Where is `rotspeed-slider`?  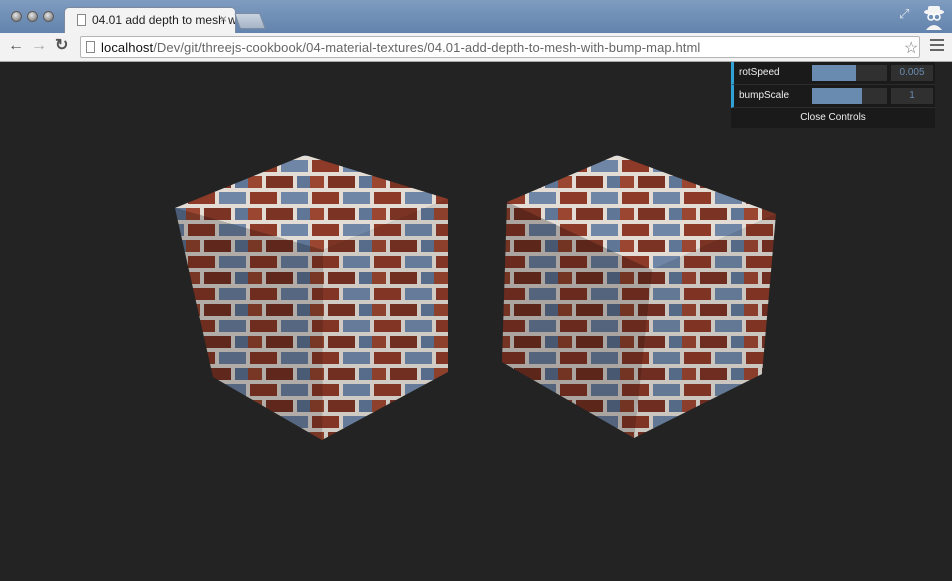
rotspeed-slider is located at coordinates (849, 73).